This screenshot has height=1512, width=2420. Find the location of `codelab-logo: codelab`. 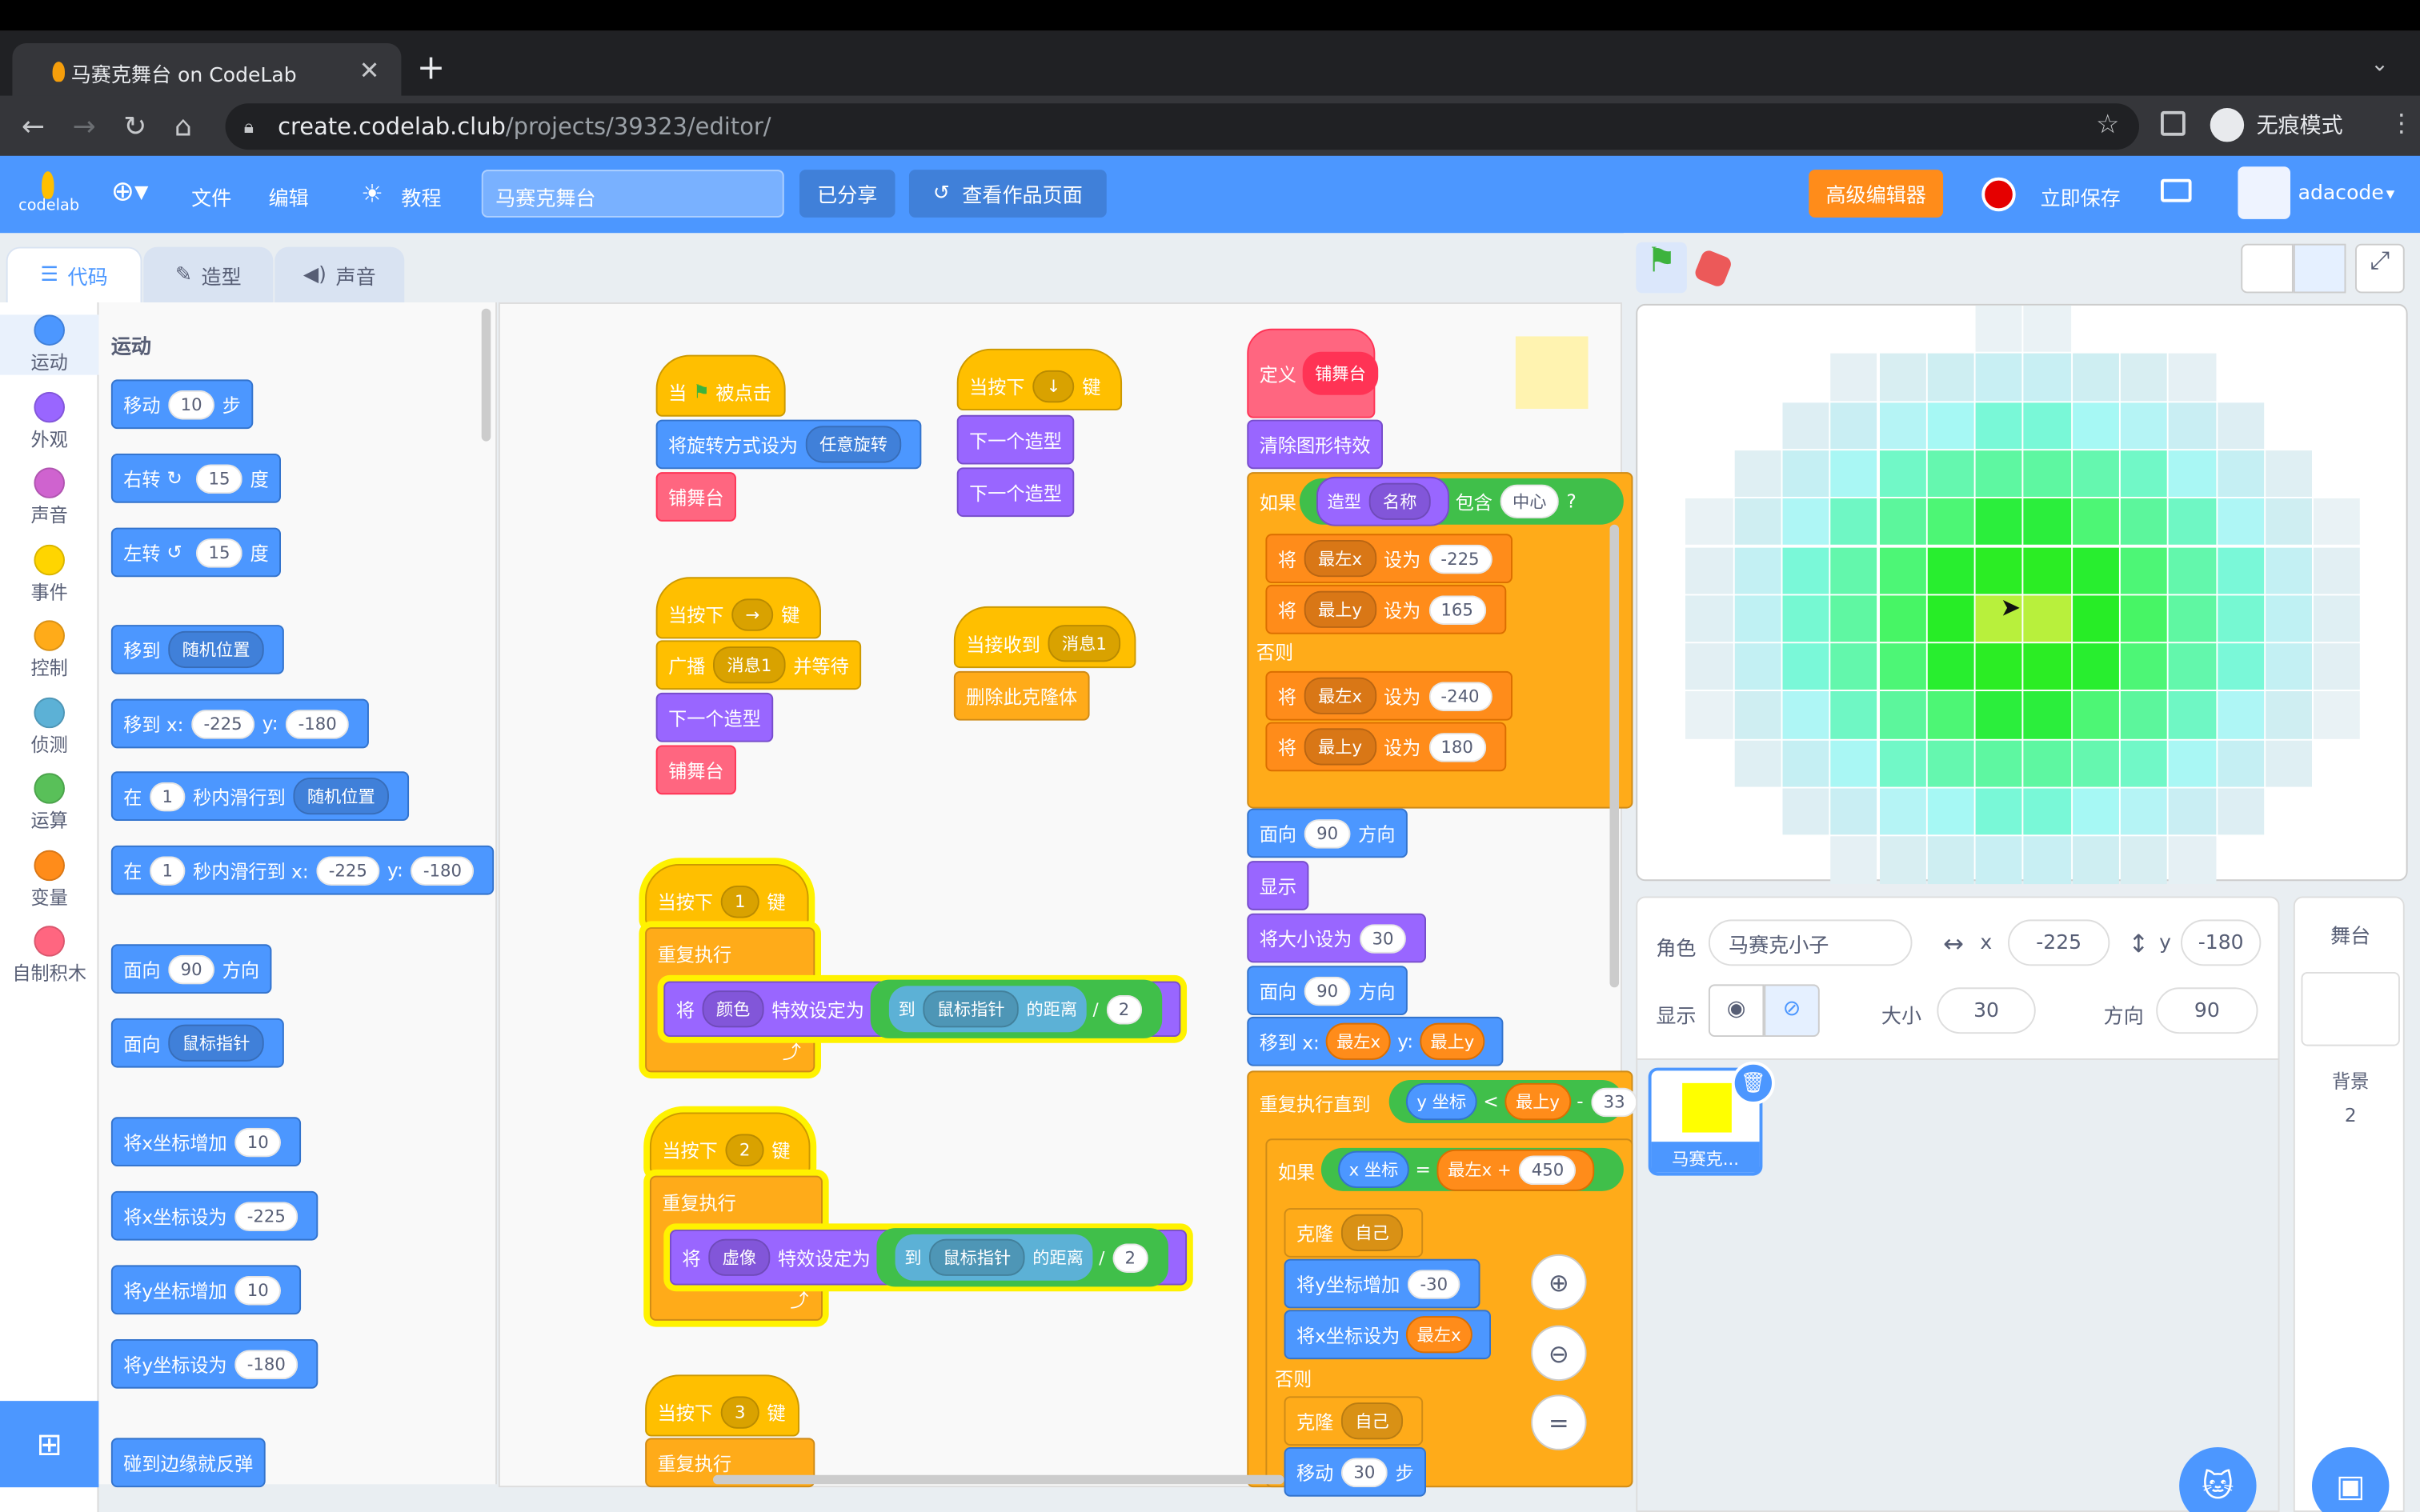

codelab-logo: codelab is located at coordinates (48, 196).